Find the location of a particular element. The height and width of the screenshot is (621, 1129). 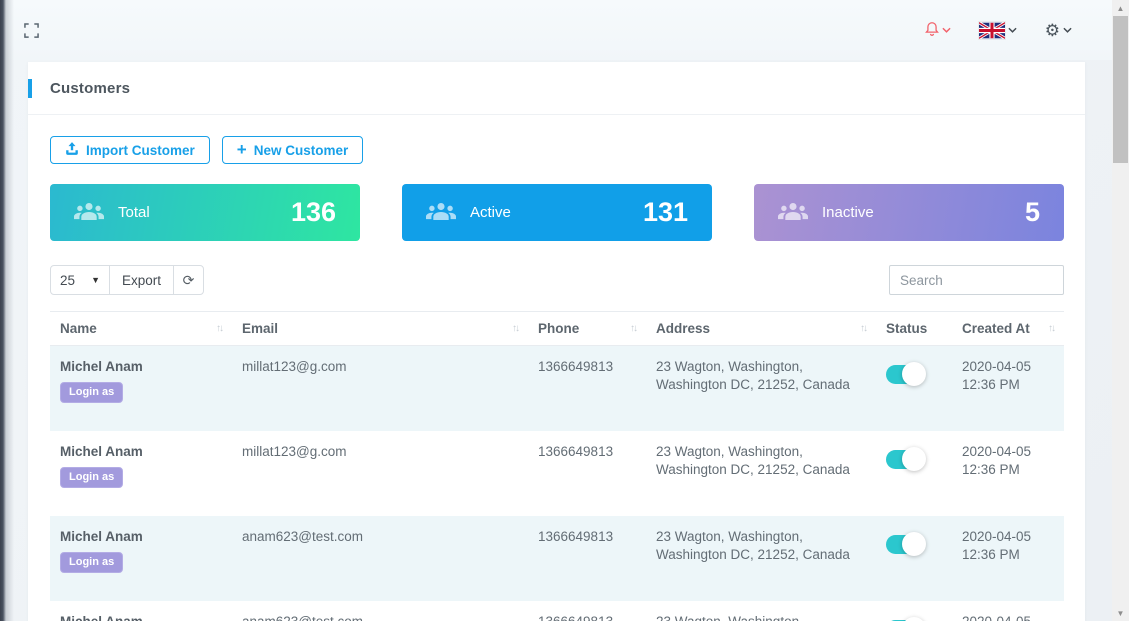

language-dropdown is located at coordinates (997, 30).